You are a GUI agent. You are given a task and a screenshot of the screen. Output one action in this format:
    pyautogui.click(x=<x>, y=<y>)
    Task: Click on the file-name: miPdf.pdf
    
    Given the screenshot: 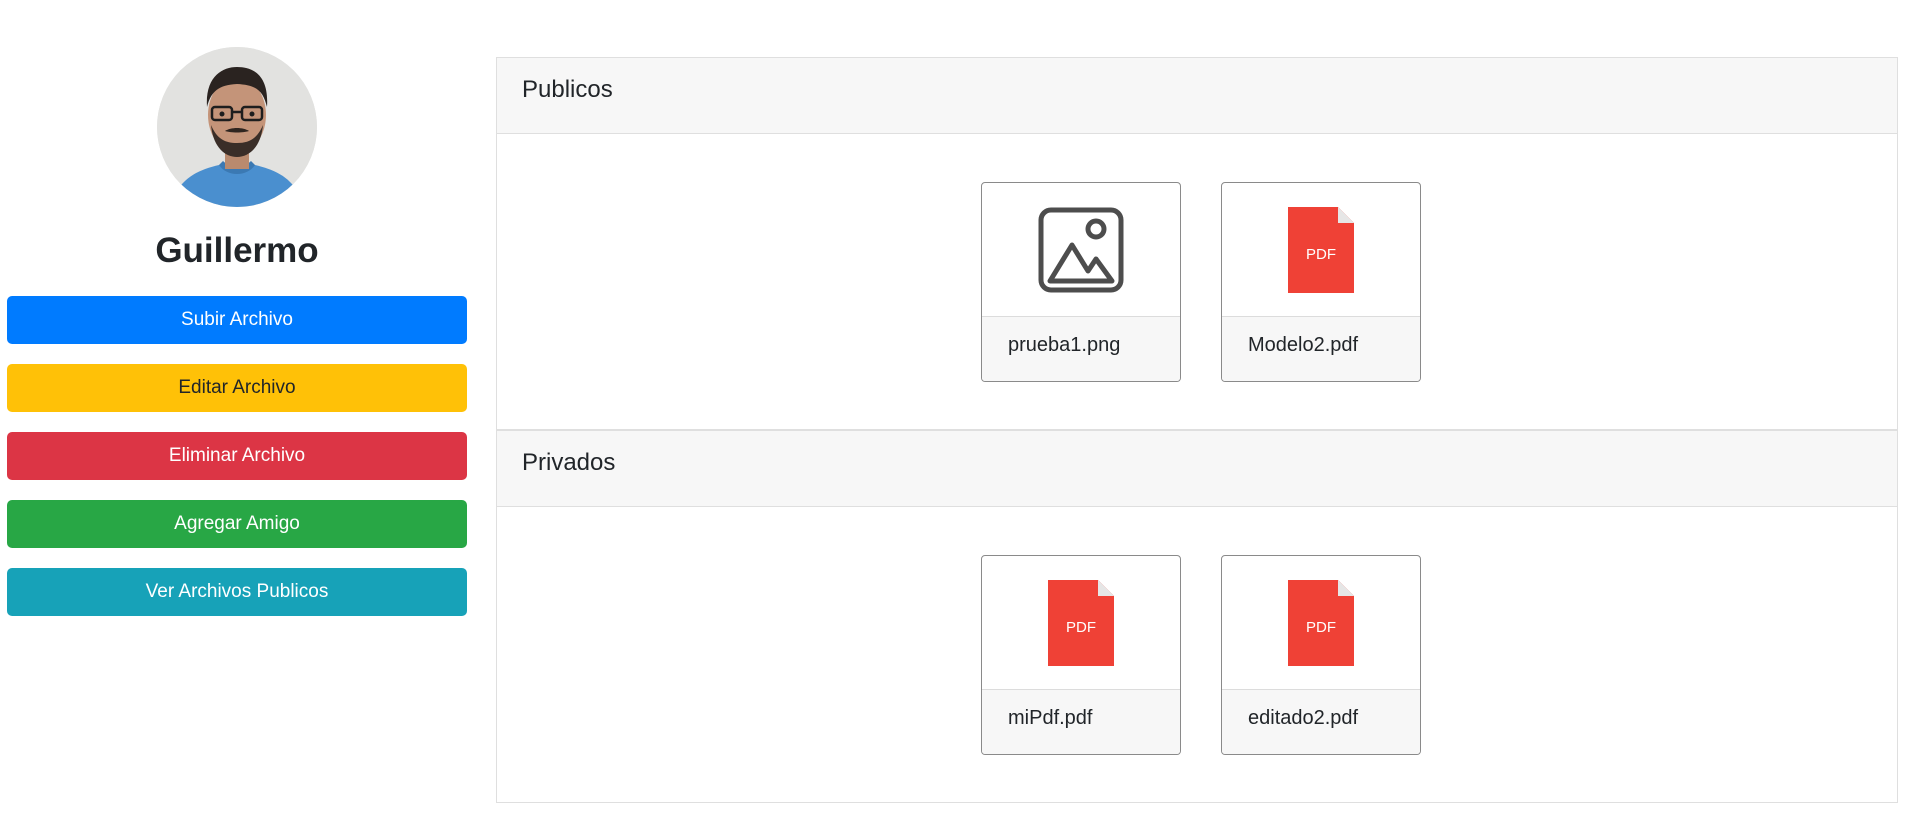 What is the action you would take?
    pyautogui.click(x=1081, y=722)
    